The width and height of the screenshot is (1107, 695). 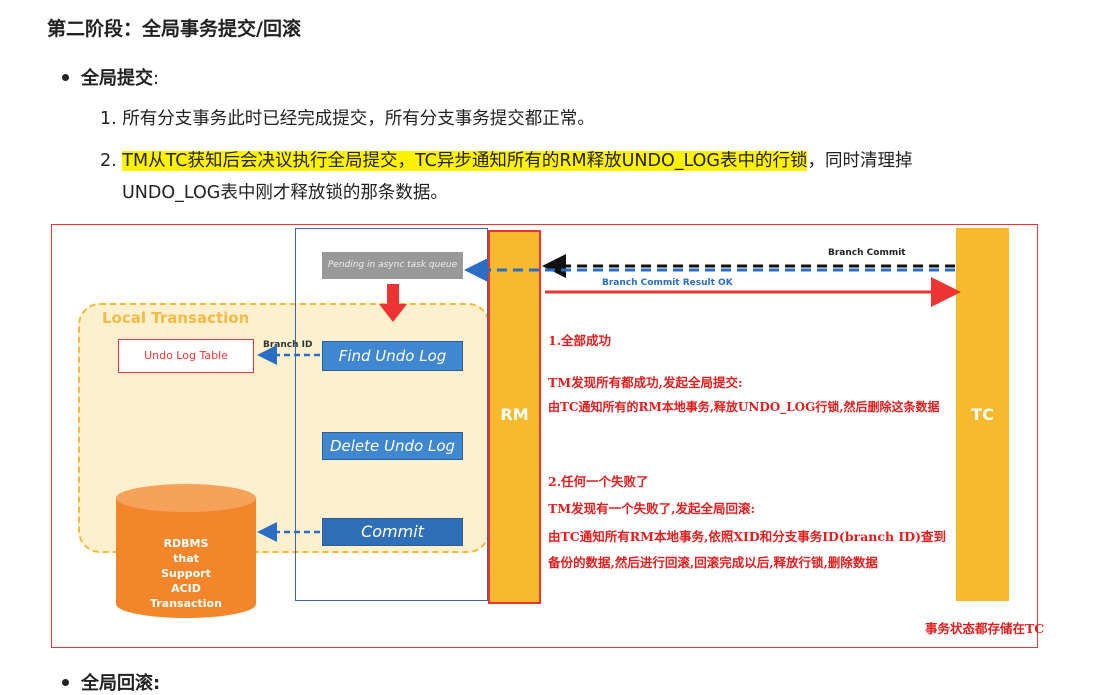 I want to click on note-all-success: 1.全部成功, so click(x=580, y=340).